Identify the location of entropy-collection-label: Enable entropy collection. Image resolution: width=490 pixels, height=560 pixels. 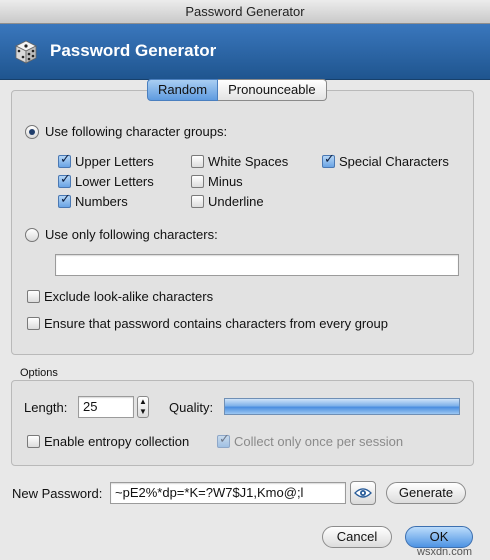
(117, 441).